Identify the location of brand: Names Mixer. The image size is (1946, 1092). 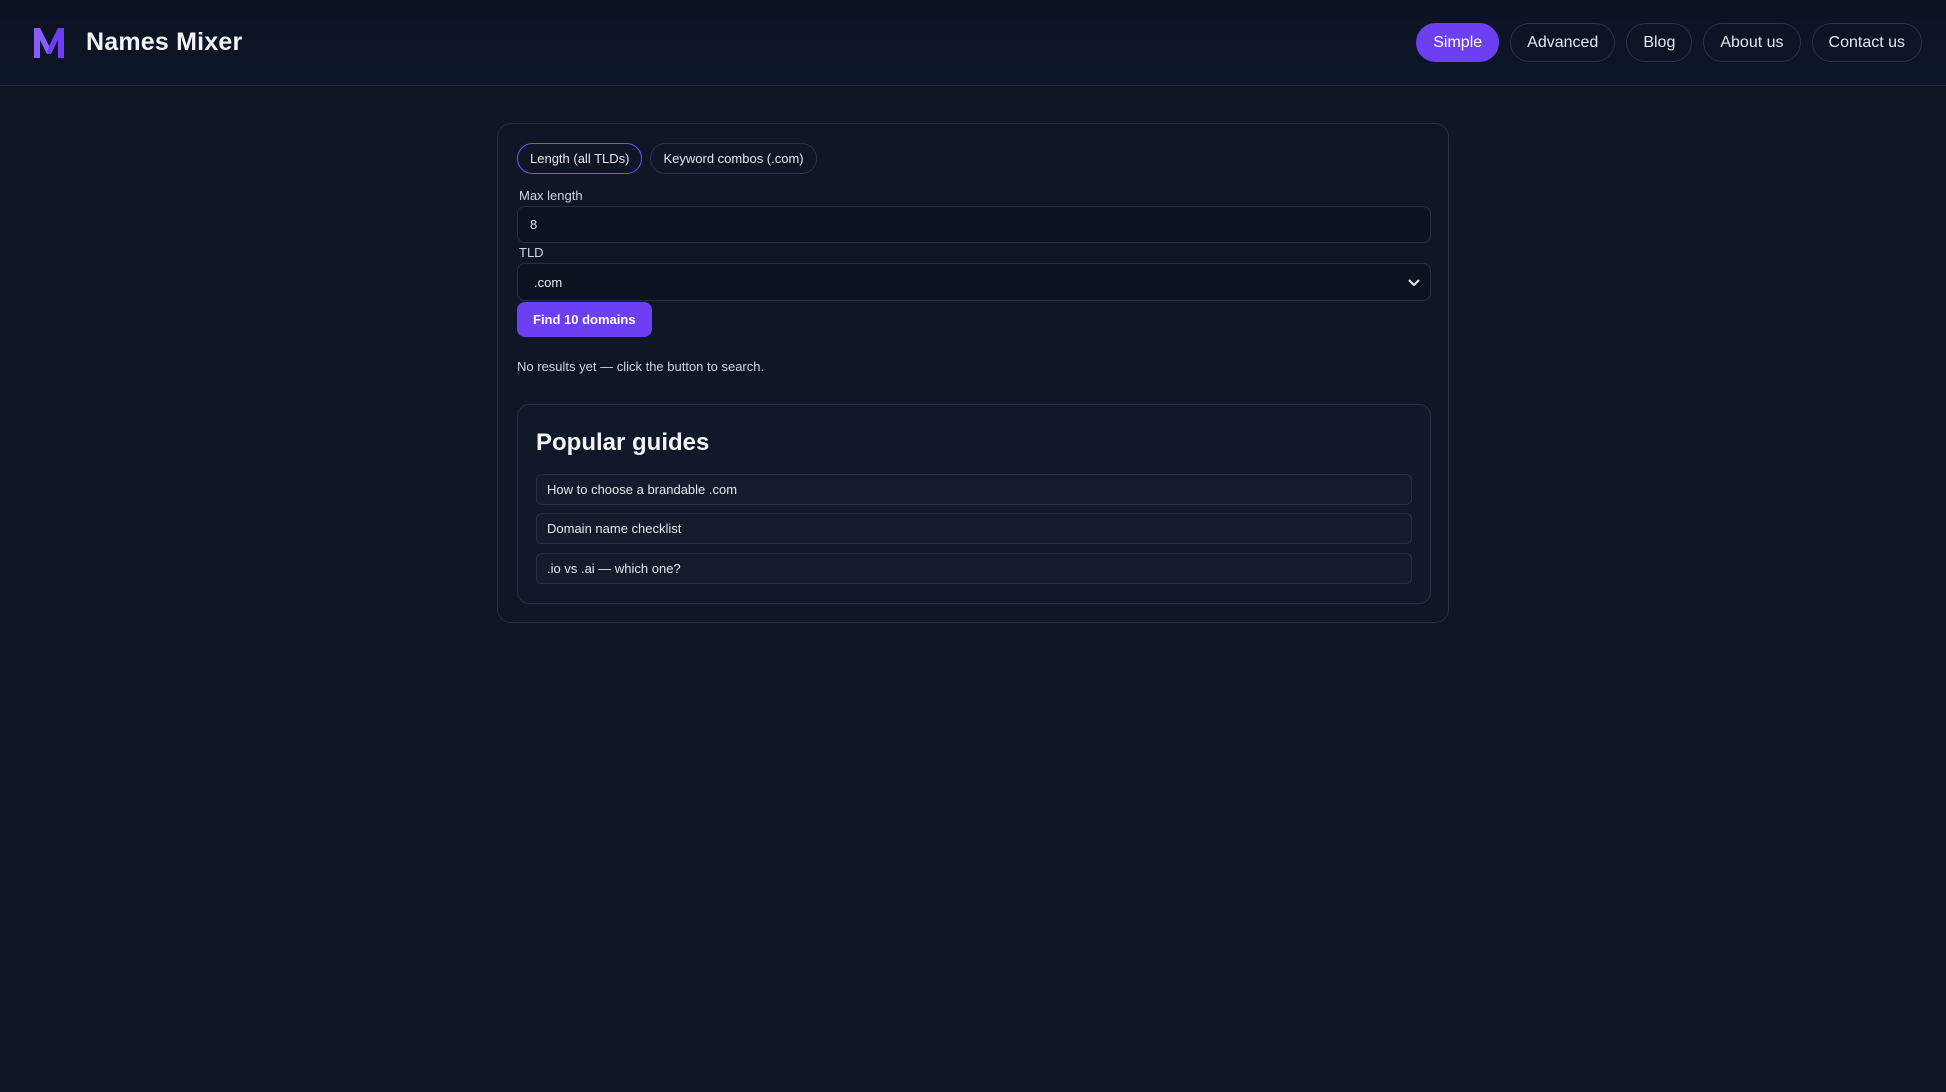
(137, 42).